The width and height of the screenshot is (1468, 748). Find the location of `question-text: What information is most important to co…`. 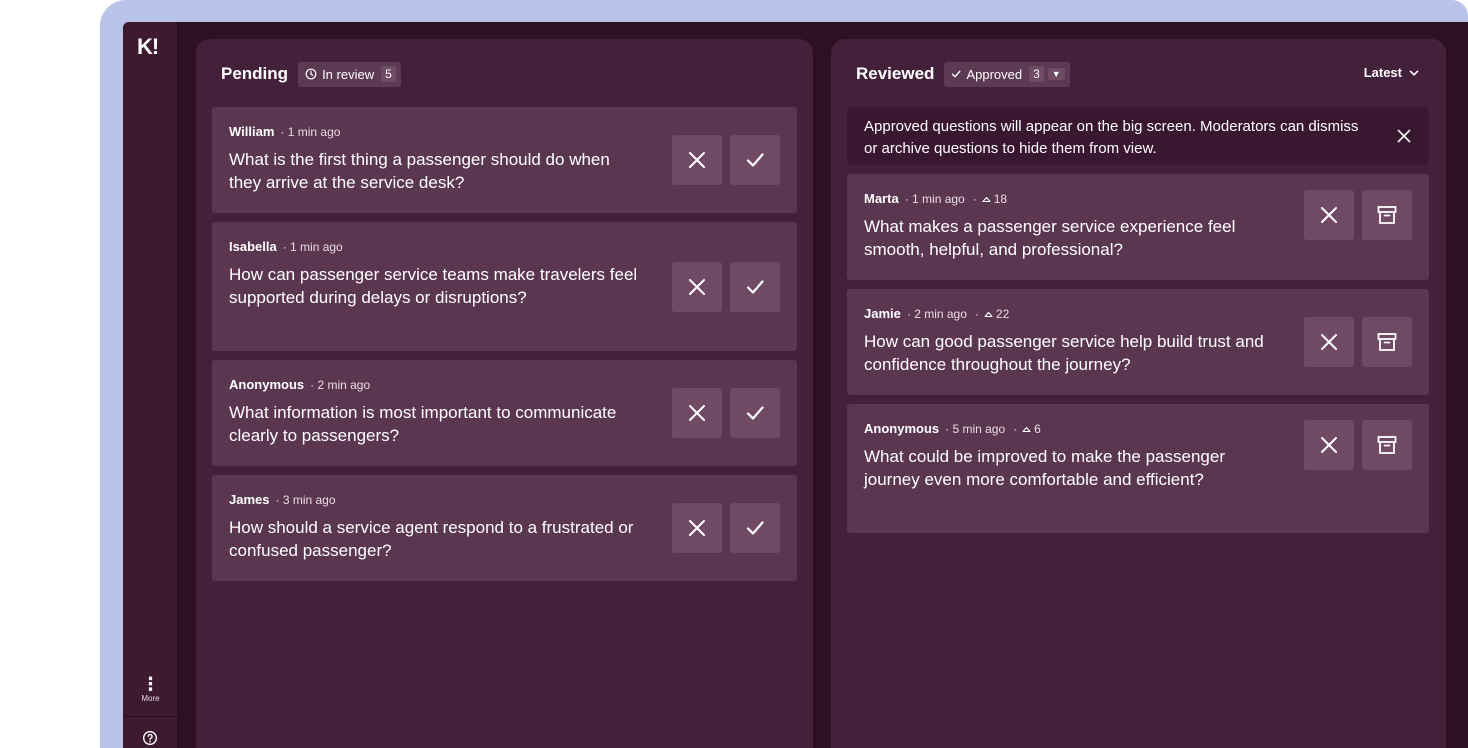

question-text: What information is most important to co… is located at coordinates (423, 424).